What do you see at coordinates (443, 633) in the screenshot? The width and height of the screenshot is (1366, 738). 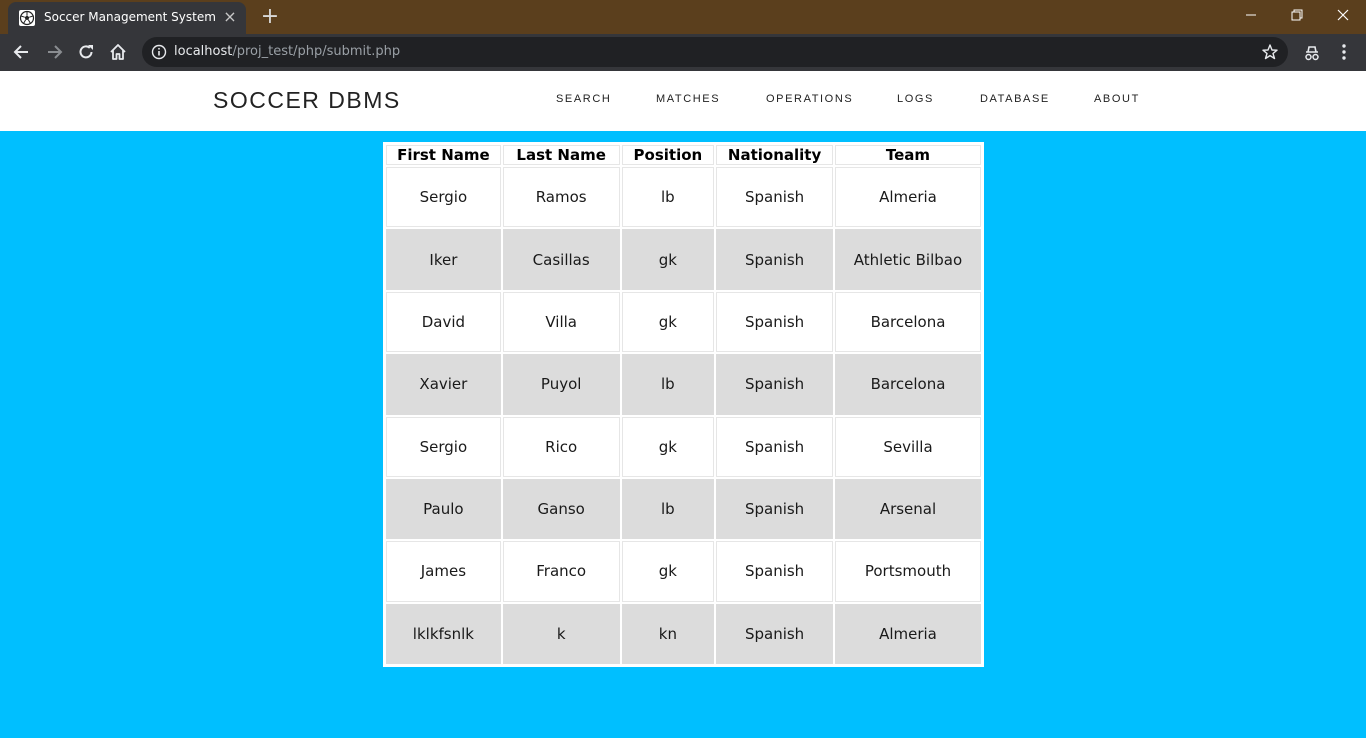 I see `cell-first-name: lklkfsnlk` at bounding box center [443, 633].